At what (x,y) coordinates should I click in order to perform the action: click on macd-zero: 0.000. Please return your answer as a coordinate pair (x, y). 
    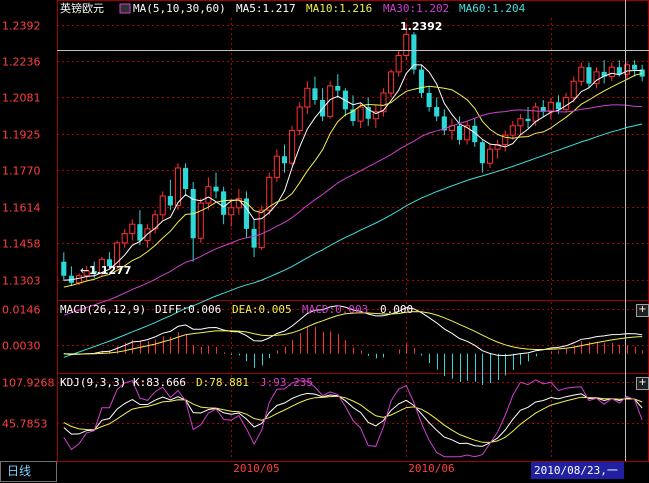
    Looking at the image, I should click on (396, 309).